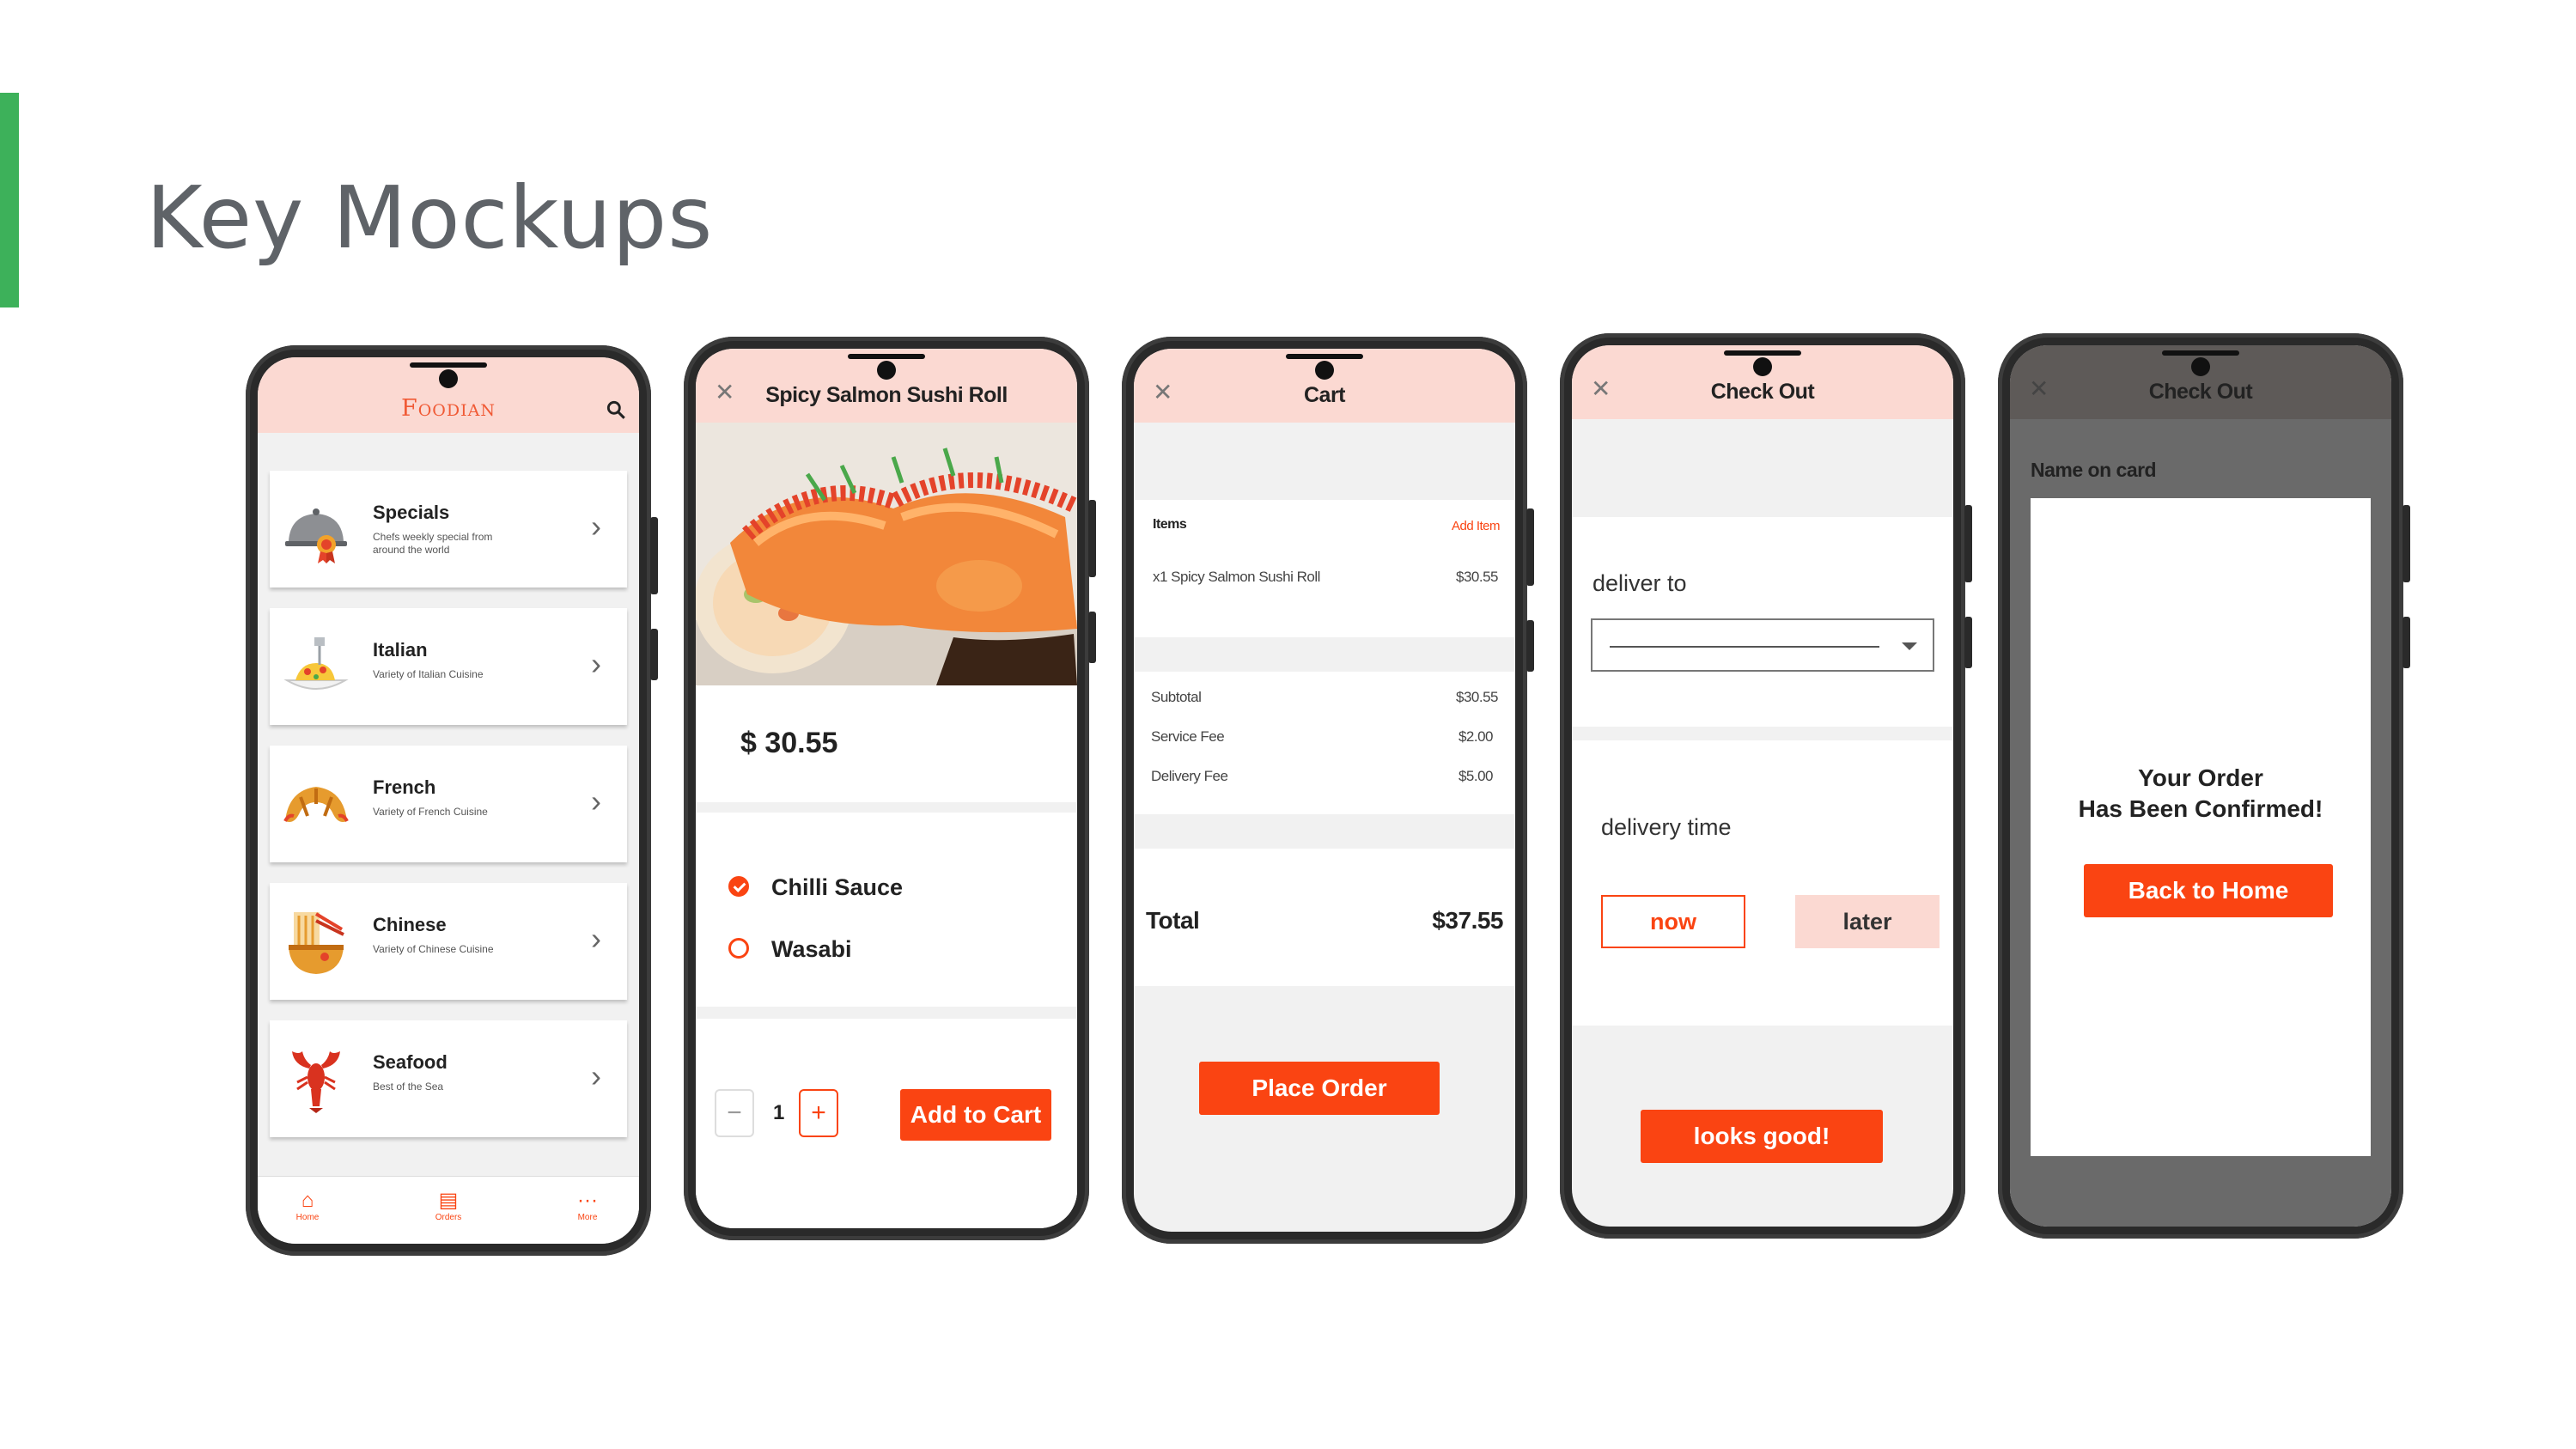 Image resolution: width=2576 pixels, height=1449 pixels. Describe the element at coordinates (1170, 524) in the screenshot. I see `items-label: Items` at that location.